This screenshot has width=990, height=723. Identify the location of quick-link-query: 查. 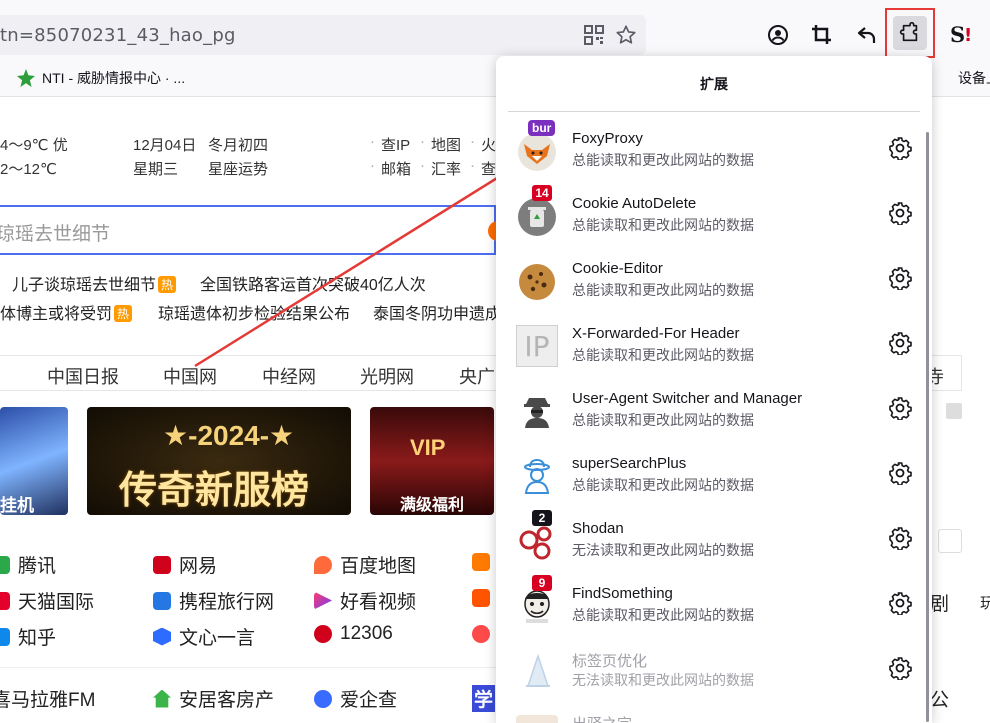
(488, 168).